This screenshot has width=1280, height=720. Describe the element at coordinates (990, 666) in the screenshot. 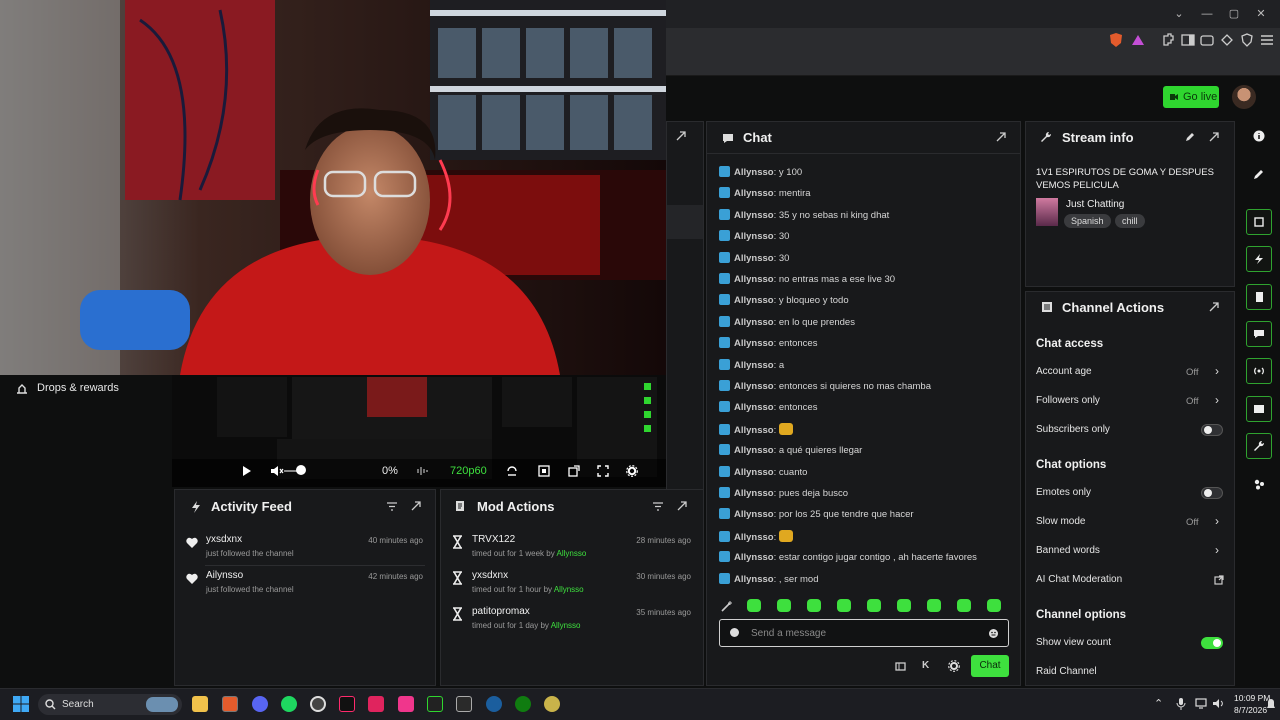

I see `chat-send-button: Chat` at that location.